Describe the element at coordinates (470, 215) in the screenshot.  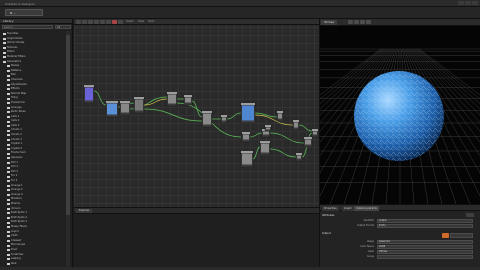
I see `attributes-toggle-icon` at that location.